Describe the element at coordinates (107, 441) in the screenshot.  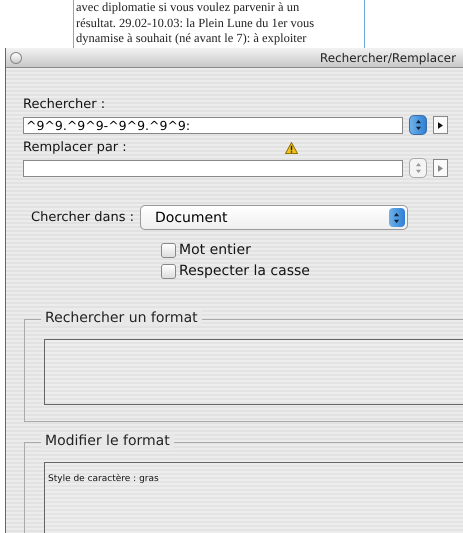
I see `group-title: Modifier le format` at that location.